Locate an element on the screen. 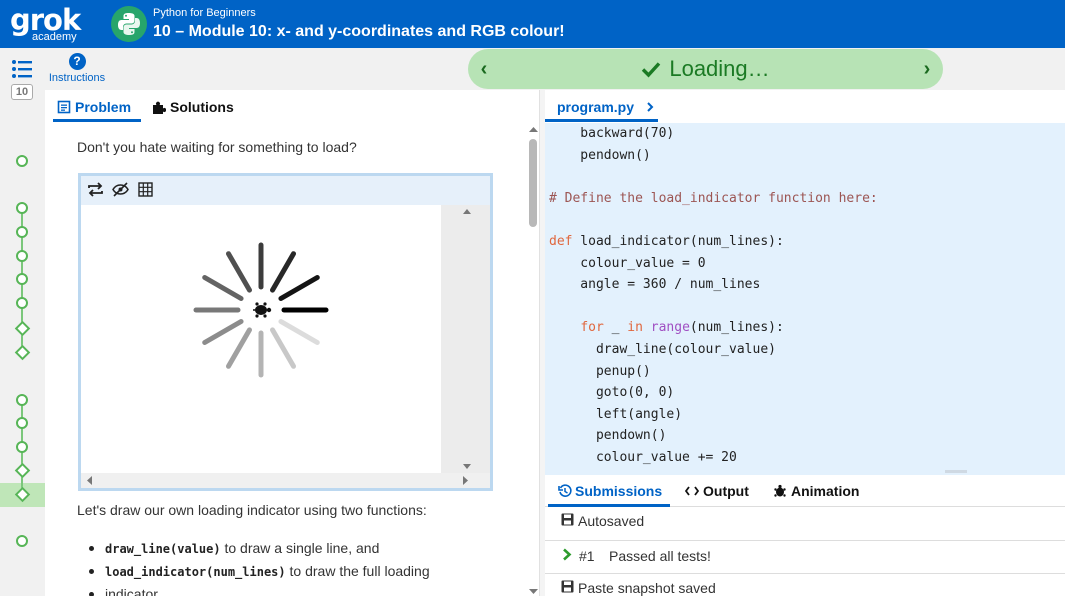 The width and height of the screenshot is (1065, 596). turtle-icon is located at coordinates (780, 490).